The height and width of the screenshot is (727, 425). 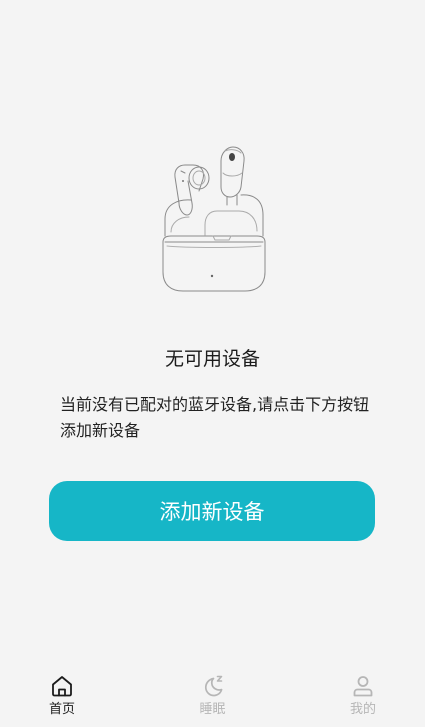 What do you see at coordinates (62, 686) in the screenshot?
I see `home-icon` at bounding box center [62, 686].